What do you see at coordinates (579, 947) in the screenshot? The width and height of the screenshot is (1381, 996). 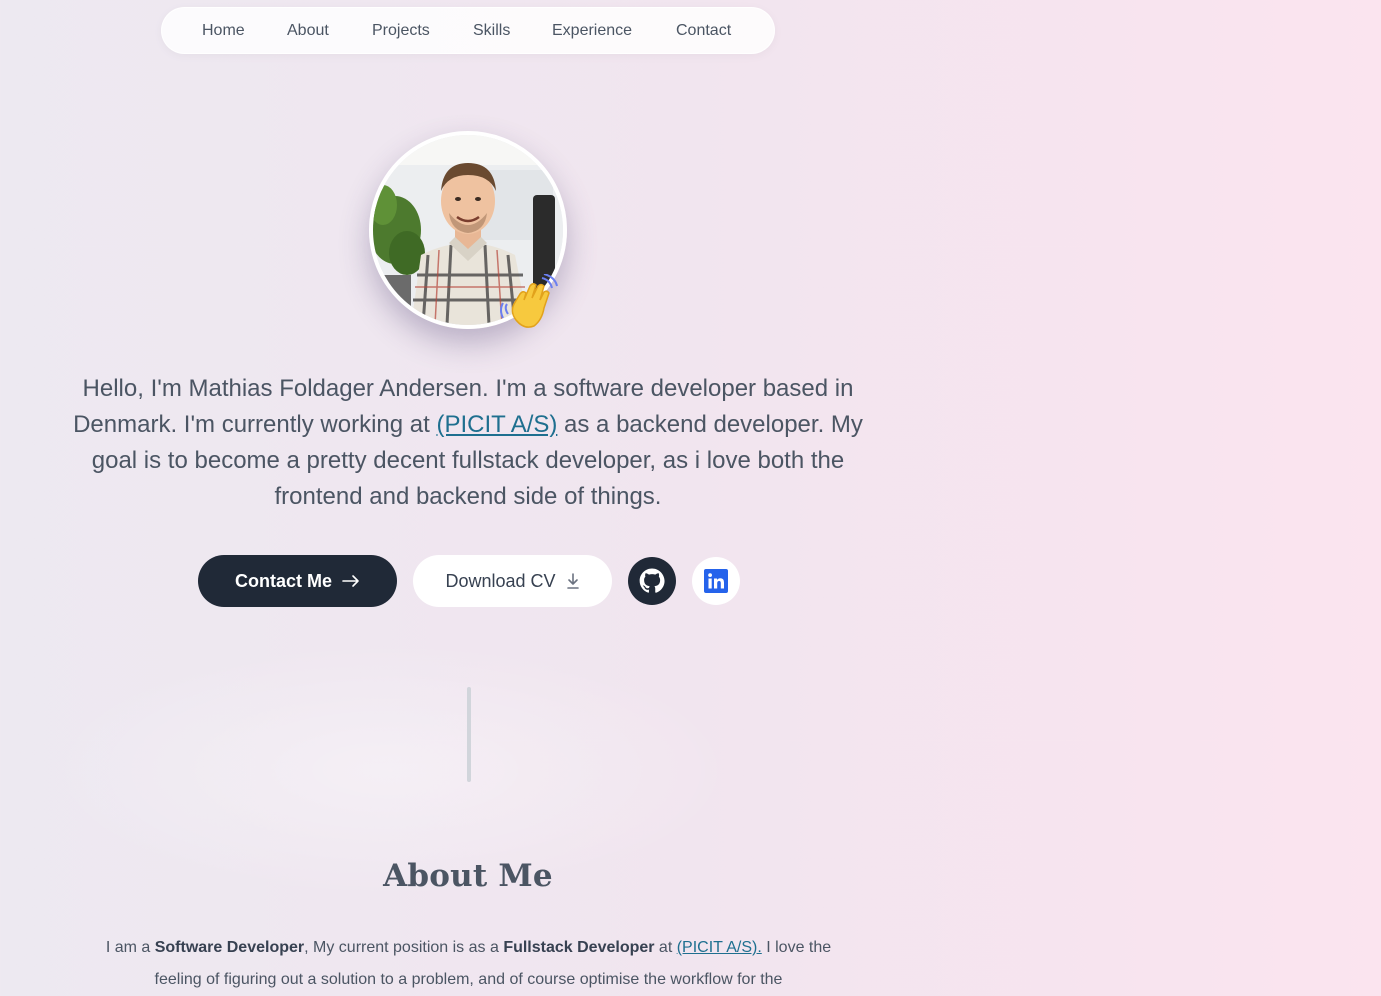 I see `about-role-fullstack: Fullstack Developer` at bounding box center [579, 947].